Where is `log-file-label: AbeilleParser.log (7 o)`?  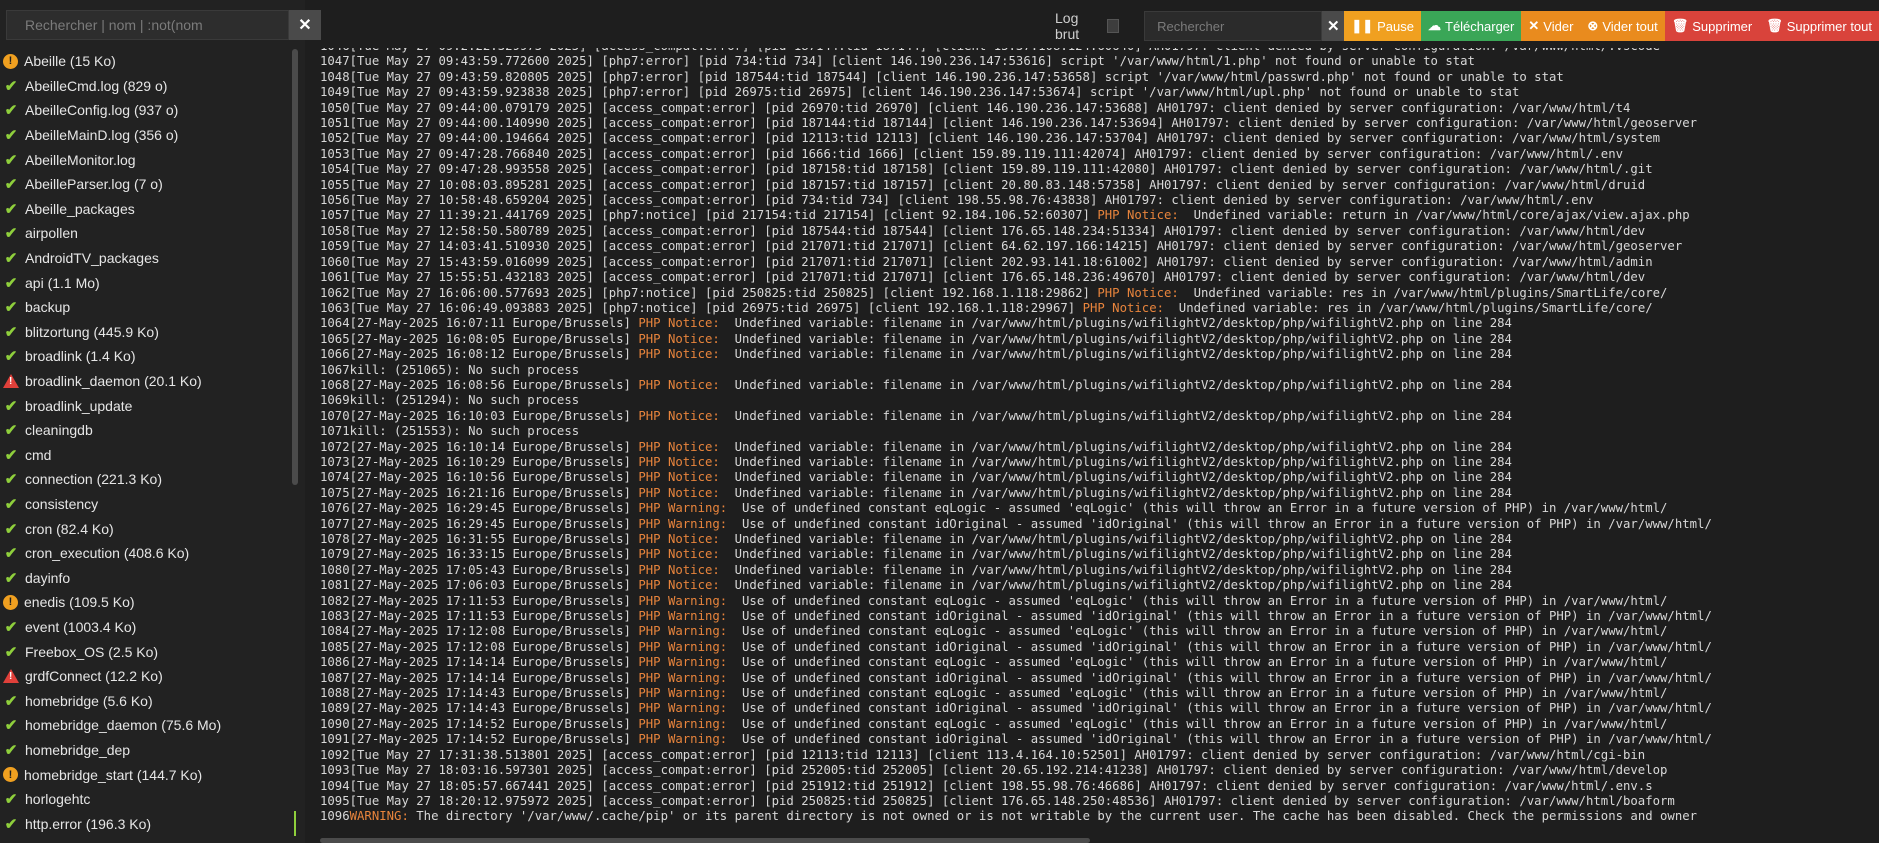 log-file-label: AbeilleParser.log (7 o) is located at coordinates (94, 184).